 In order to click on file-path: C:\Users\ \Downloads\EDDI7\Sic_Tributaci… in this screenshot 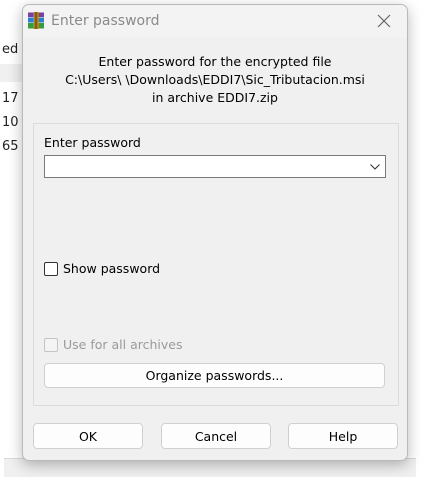, I will do `click(215, 79)`.